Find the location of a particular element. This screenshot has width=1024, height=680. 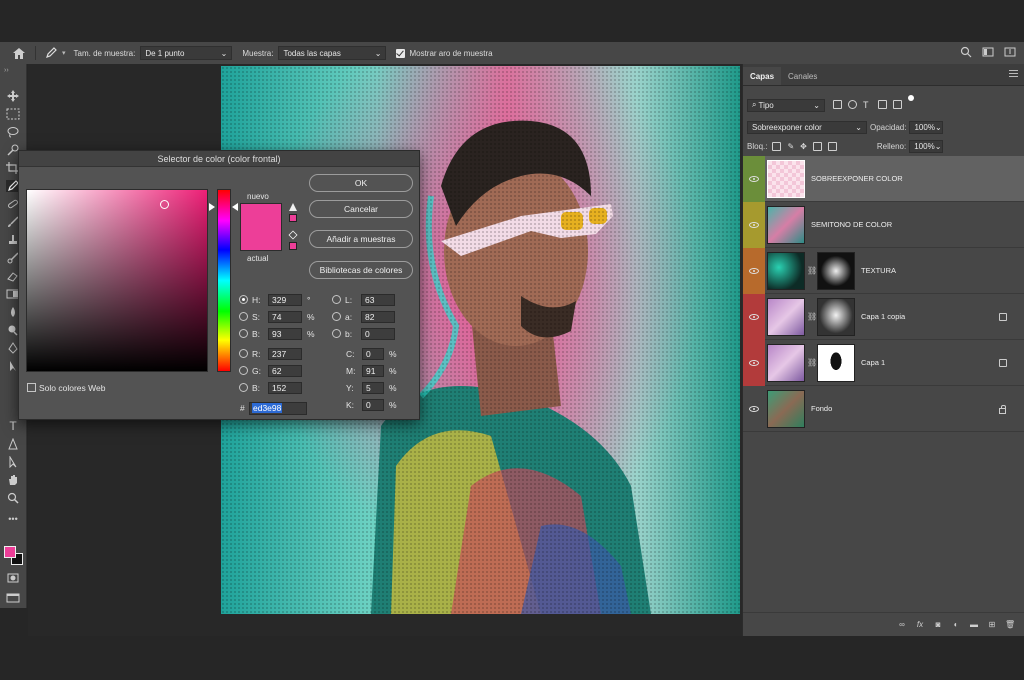

layer-filter-select: ⌕ Tipo ⌄ is located at coordinates (786, 105).